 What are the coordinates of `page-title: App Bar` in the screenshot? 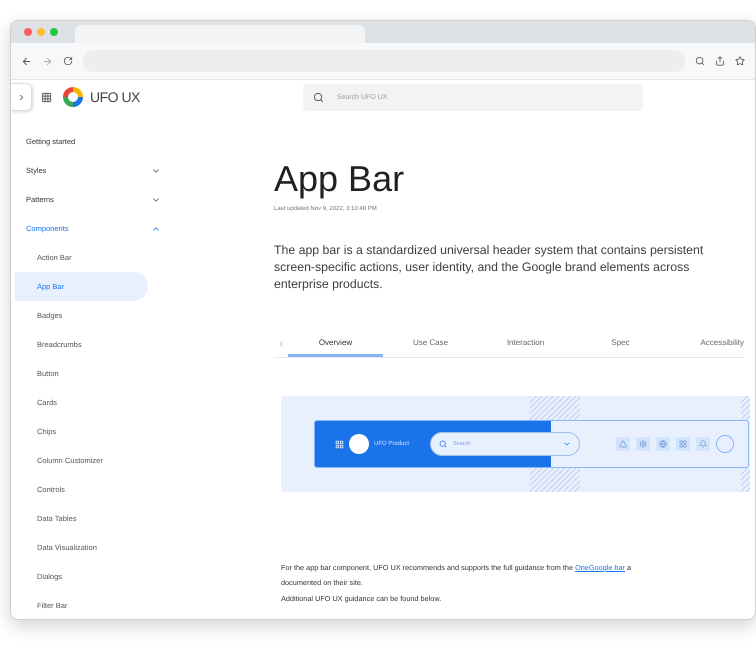 It's located at (340, 179).